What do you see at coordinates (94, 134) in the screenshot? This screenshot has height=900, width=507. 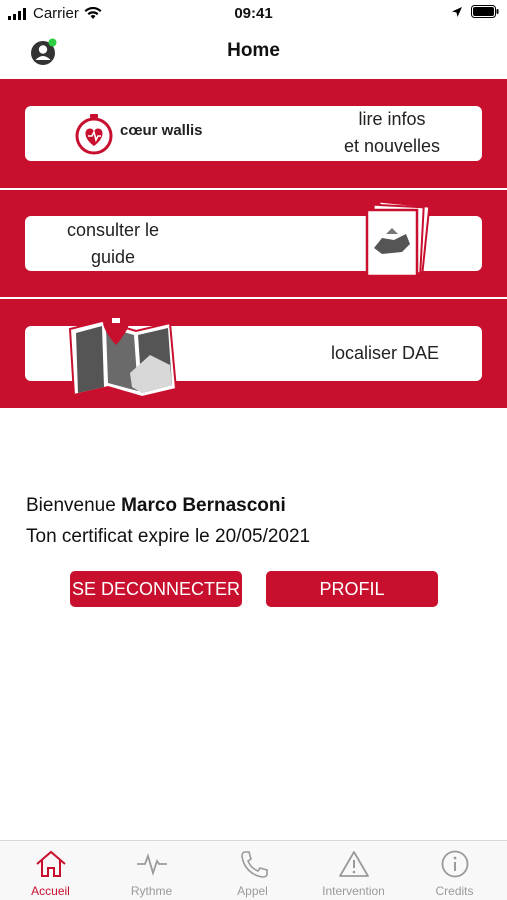 I see `coeur-wallis-logo-icon` at bounding box center [94, 134].